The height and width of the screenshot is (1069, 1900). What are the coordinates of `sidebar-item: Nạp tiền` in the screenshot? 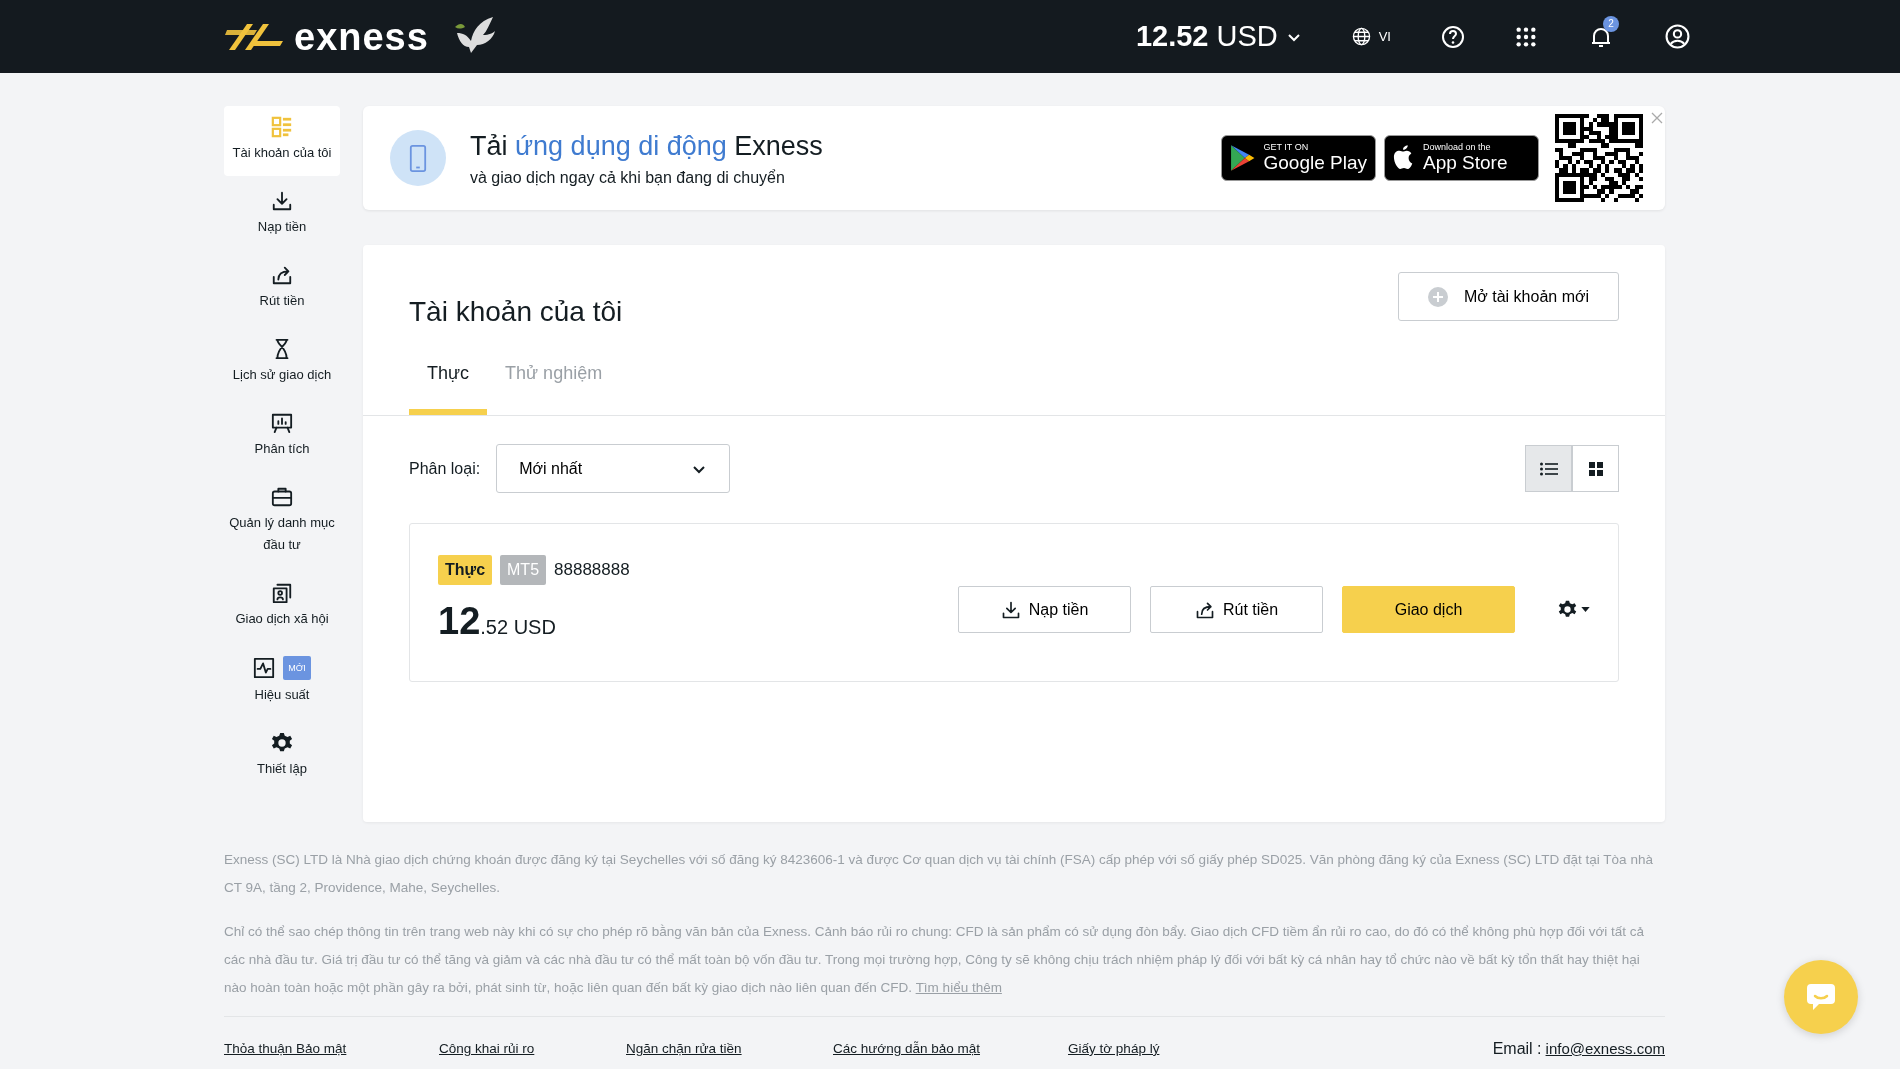 It's located at (282, 215).